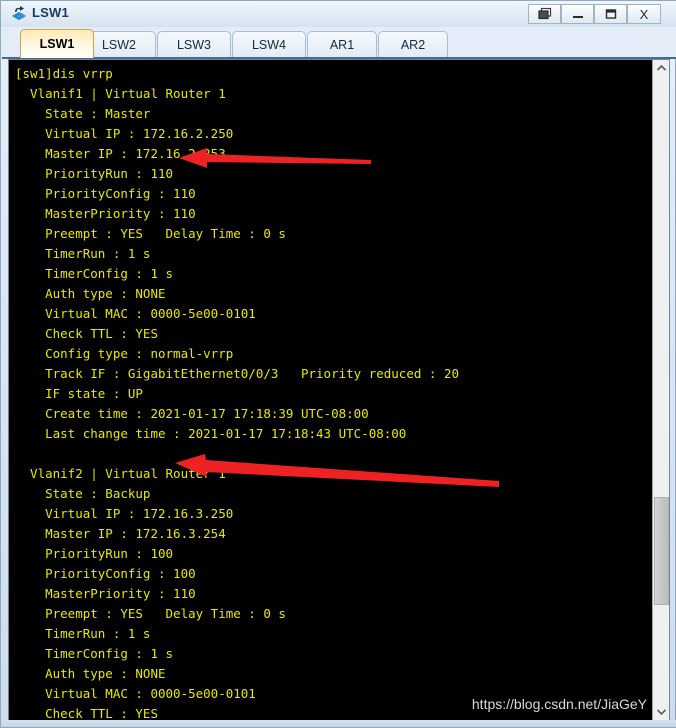 This screenshot has height=728, width=676. What do you see at coordinates (79, 393) in the screenshot?
I see `terminal-line: IF state : UP` at bounding box center [79, 393].